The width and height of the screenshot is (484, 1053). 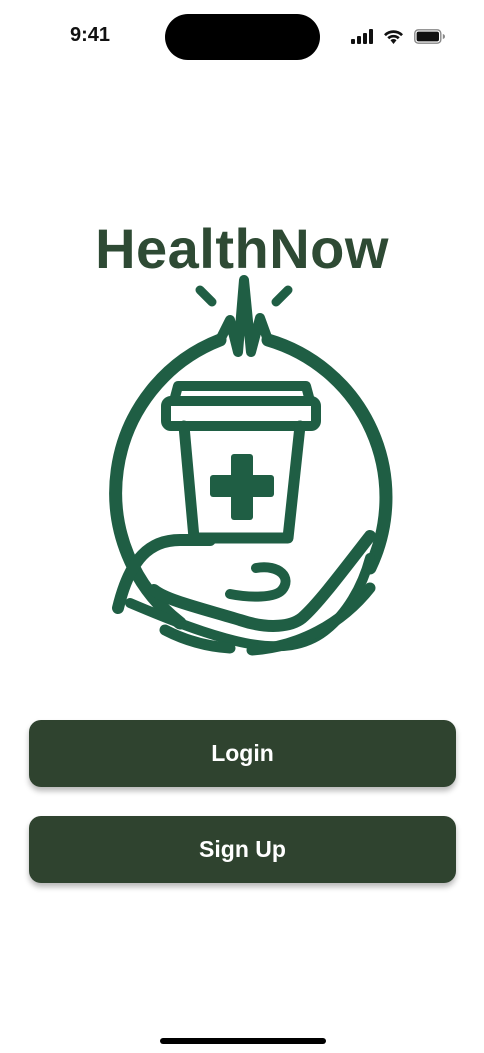 I want to click on home-indicator, so click(x=243, y=1041).